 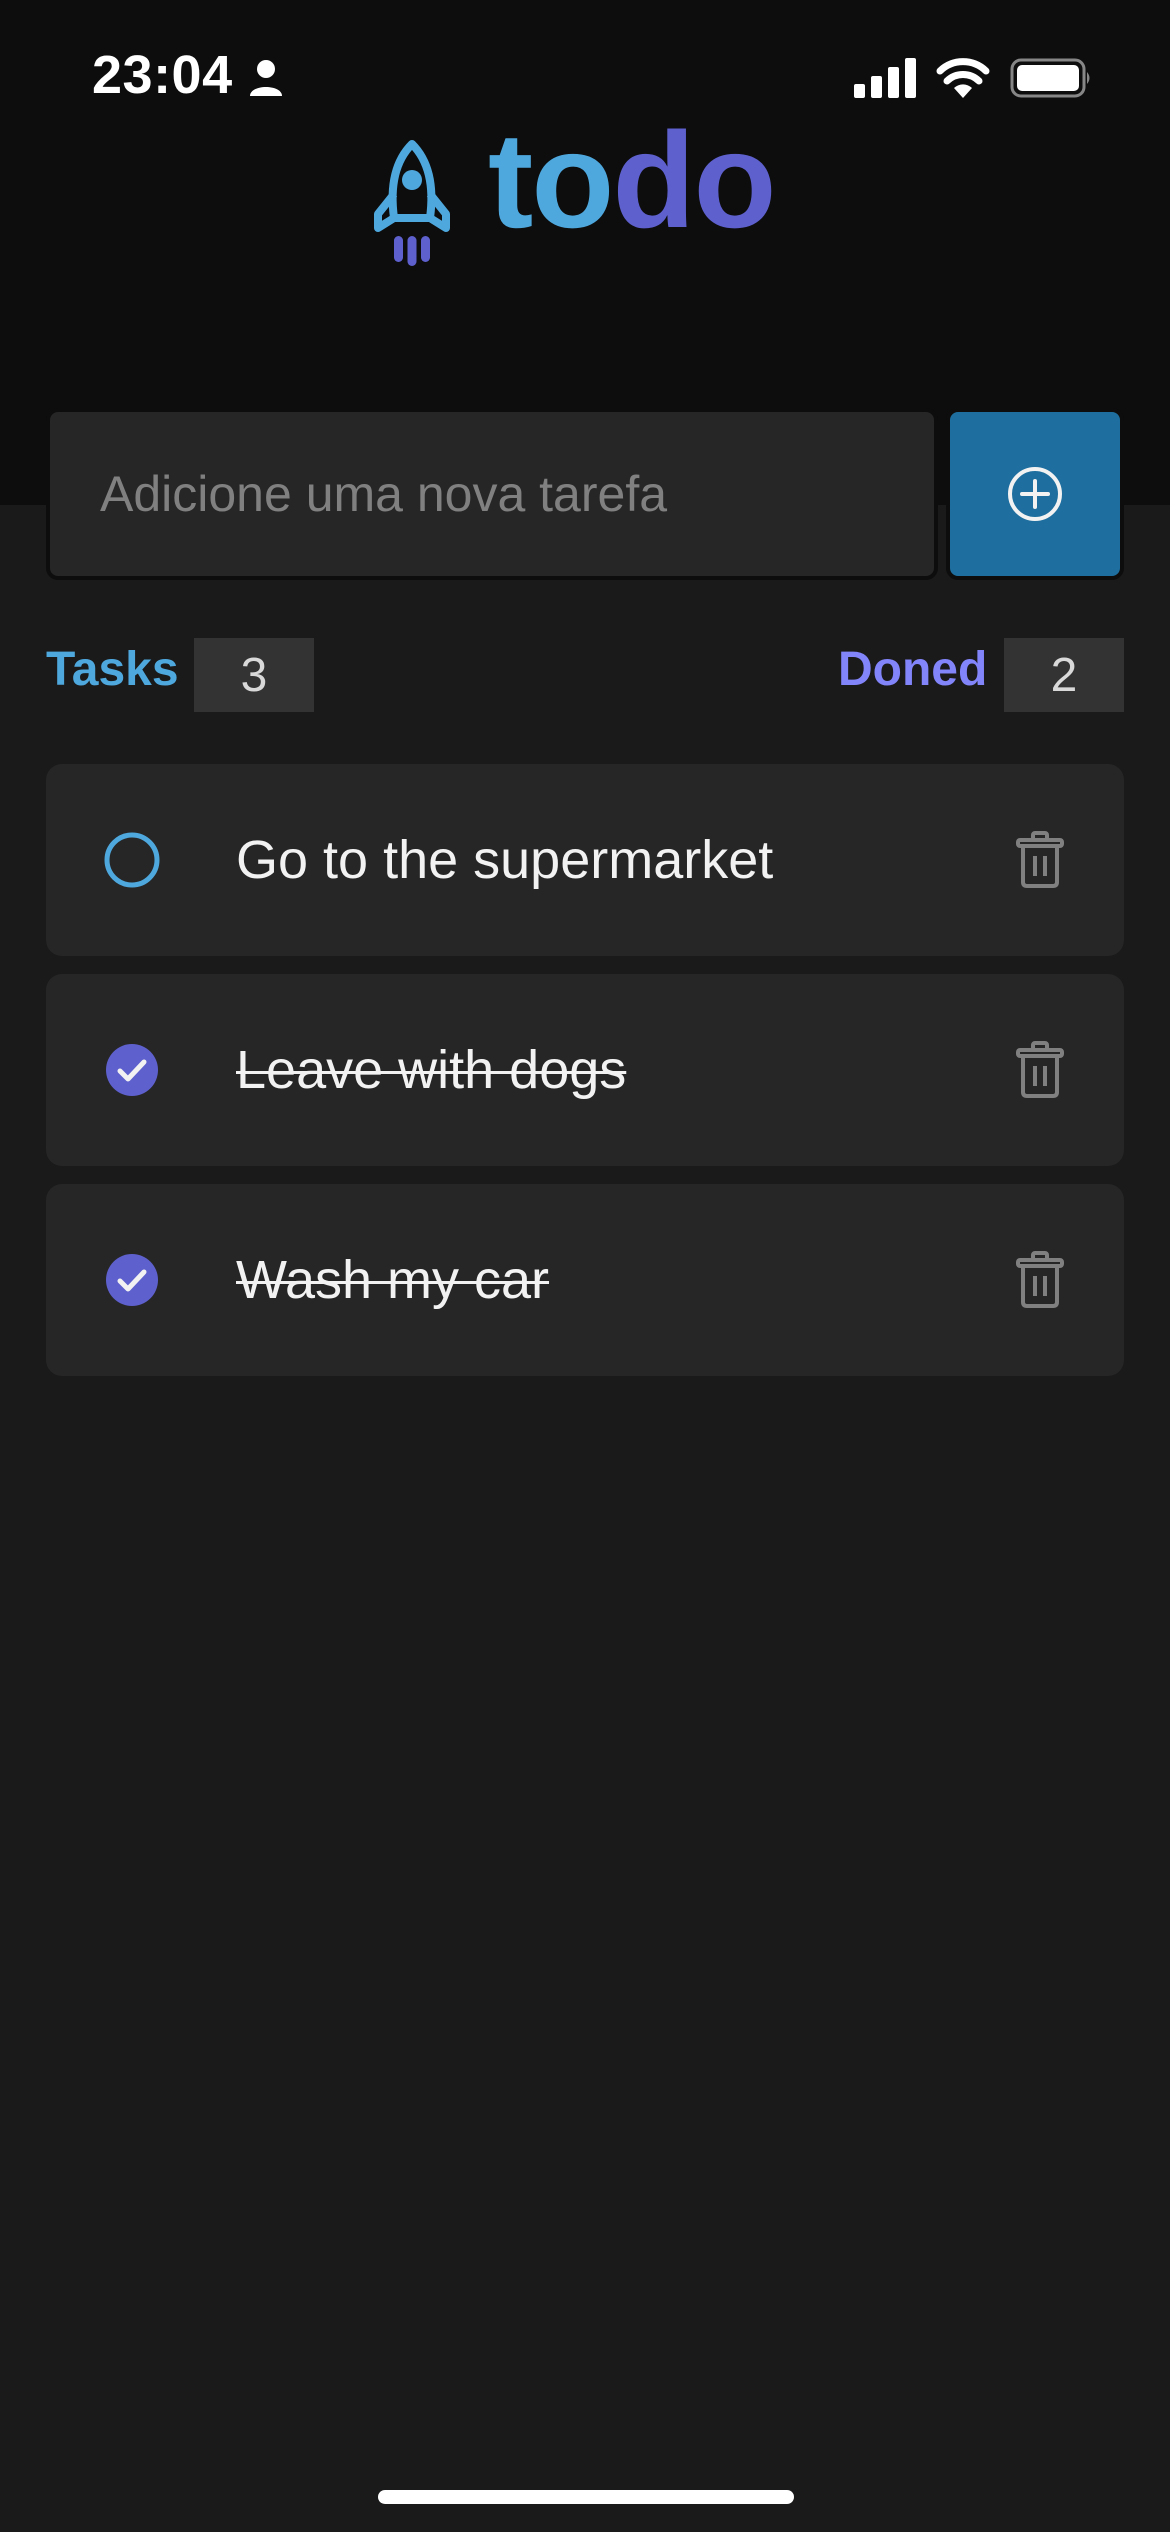 What do you see at coordinates (963, 78) in the screenshot?
I see `wifi-icon` at bounding box center [963, 78].